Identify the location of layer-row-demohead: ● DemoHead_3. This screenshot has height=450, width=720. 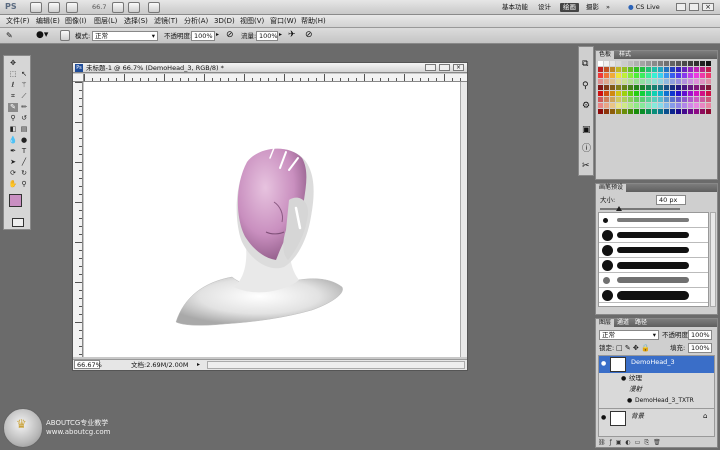
(656, 364).